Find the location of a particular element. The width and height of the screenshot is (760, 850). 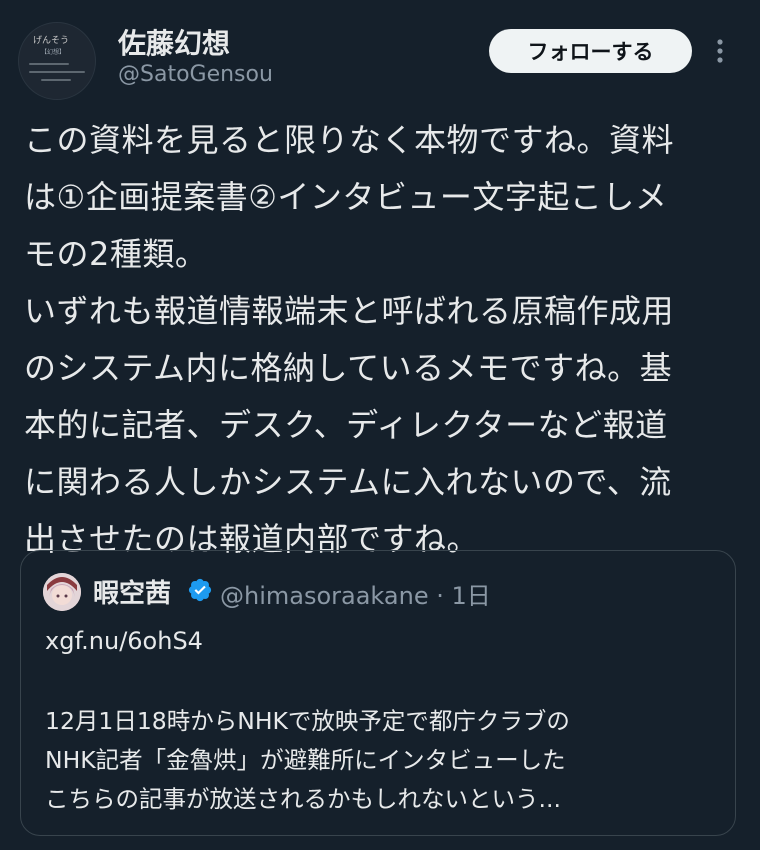

author-avatar: げんそう 【幻想】 is located at coordinates (57, 61).